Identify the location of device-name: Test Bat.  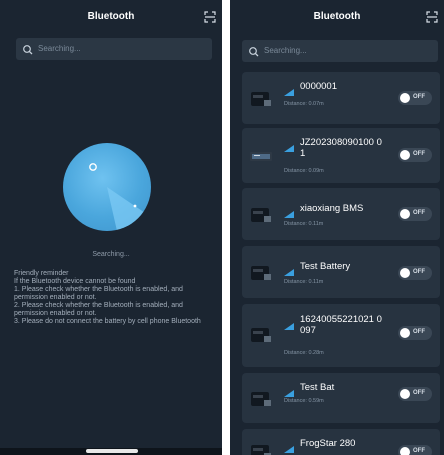
(317, 387).